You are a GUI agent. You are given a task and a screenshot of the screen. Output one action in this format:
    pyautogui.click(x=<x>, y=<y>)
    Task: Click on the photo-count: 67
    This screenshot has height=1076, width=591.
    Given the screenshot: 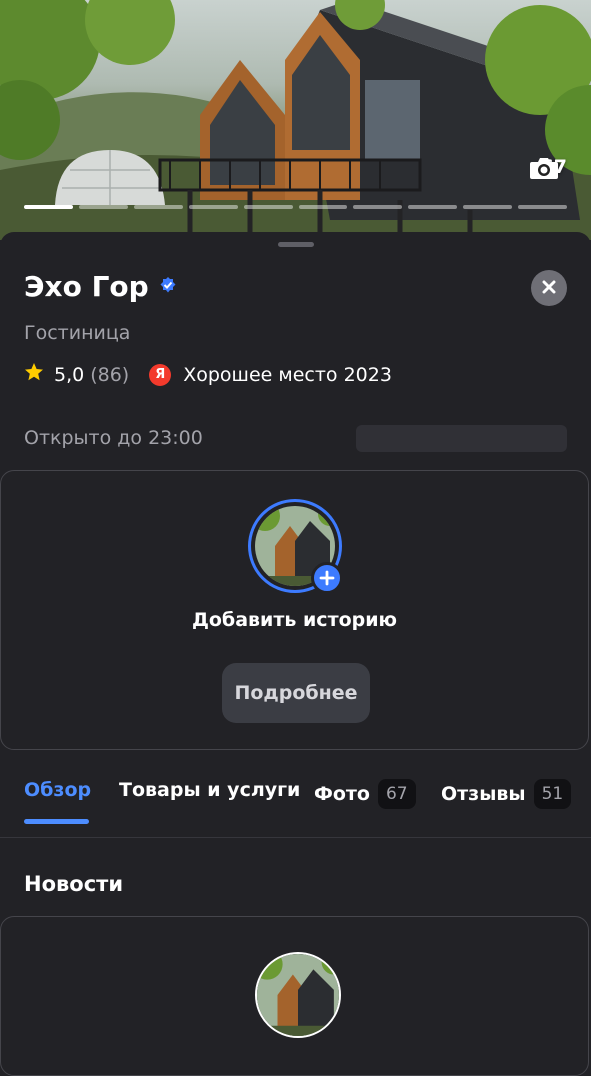 What is the action you would take?
    pyautogui.click(x=548, y=167)
    